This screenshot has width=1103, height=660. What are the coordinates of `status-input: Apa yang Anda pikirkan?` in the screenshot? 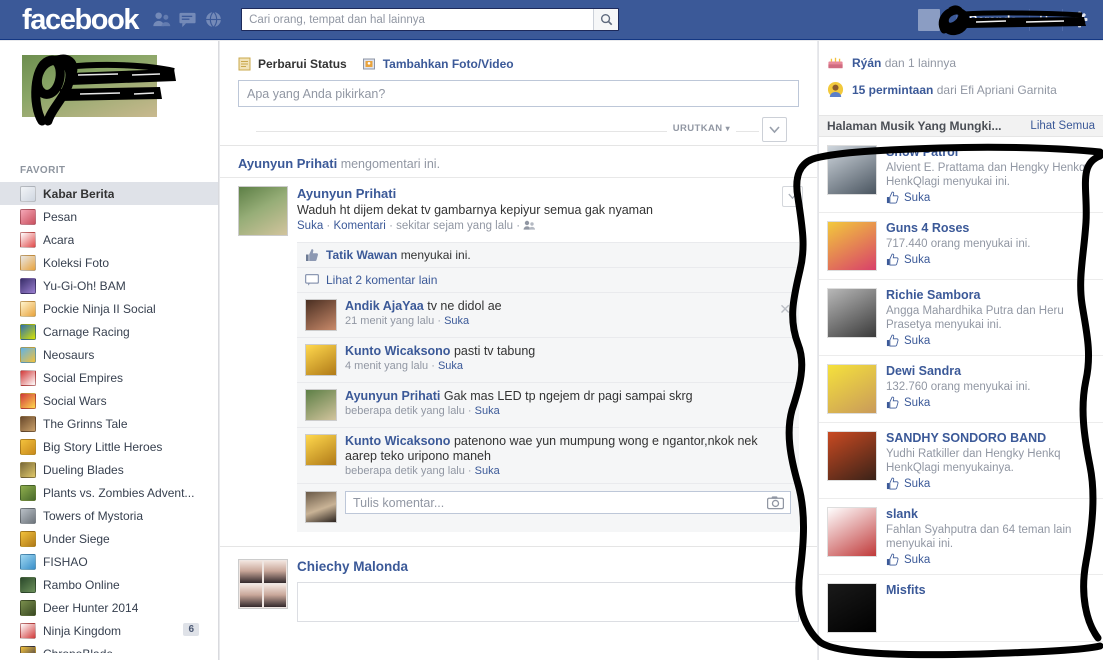 It's located at (518, 93).